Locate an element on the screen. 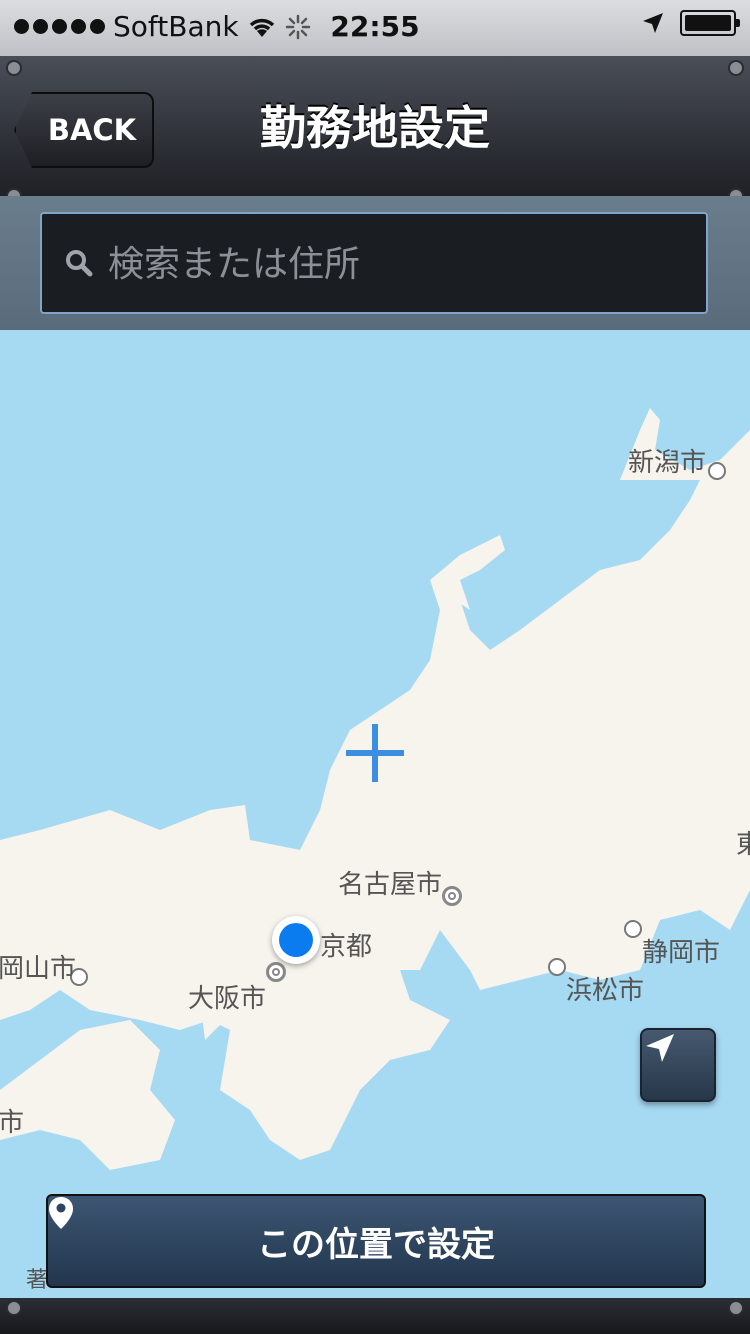  city-label-osaka: 大阪市 is located at coordinates (227, 999).